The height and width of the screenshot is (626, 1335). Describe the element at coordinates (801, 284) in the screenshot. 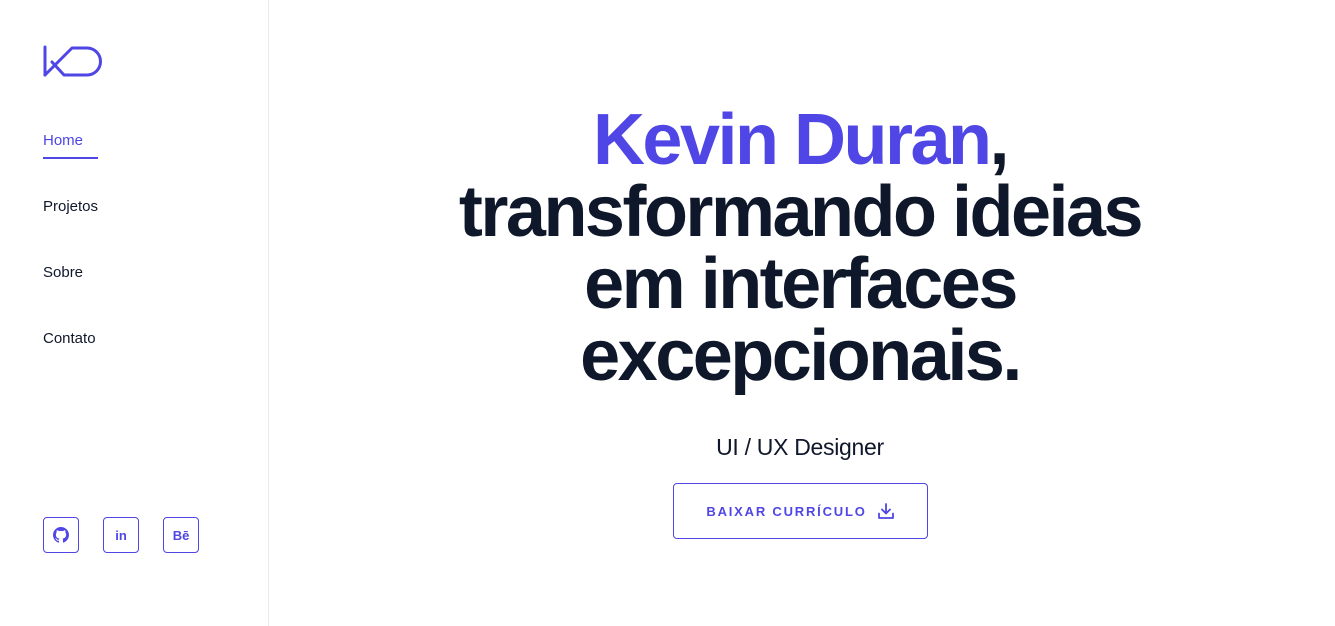

I see `headline-line-3: em interfaces` at that location.